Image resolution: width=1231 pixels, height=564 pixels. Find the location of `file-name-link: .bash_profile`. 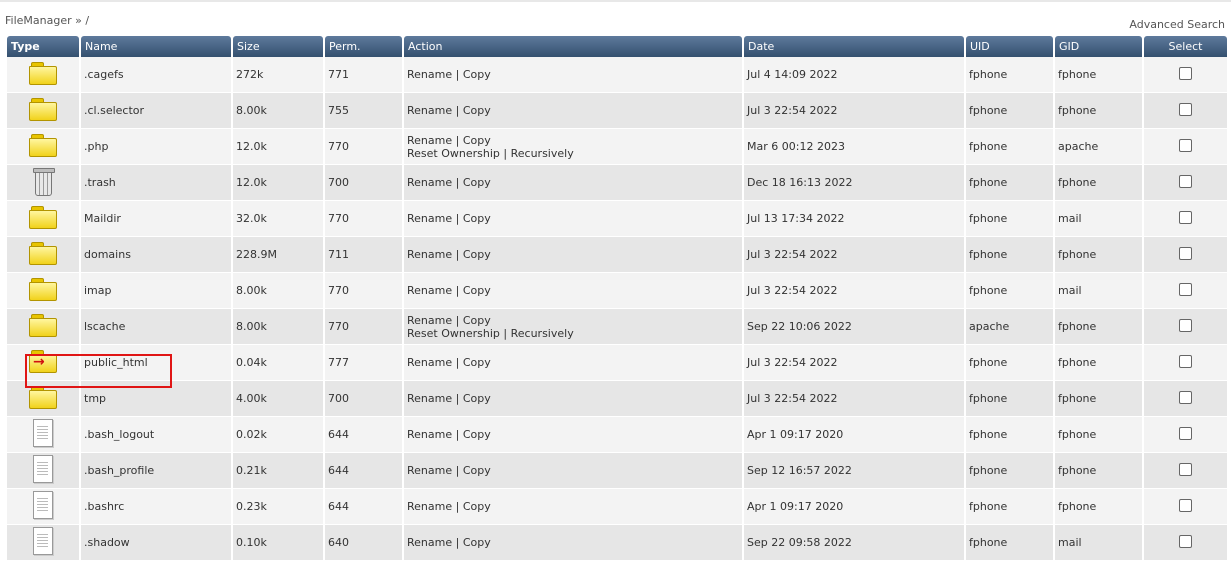

file-name-link: .bash_profile is located at coordinates (156, 471).